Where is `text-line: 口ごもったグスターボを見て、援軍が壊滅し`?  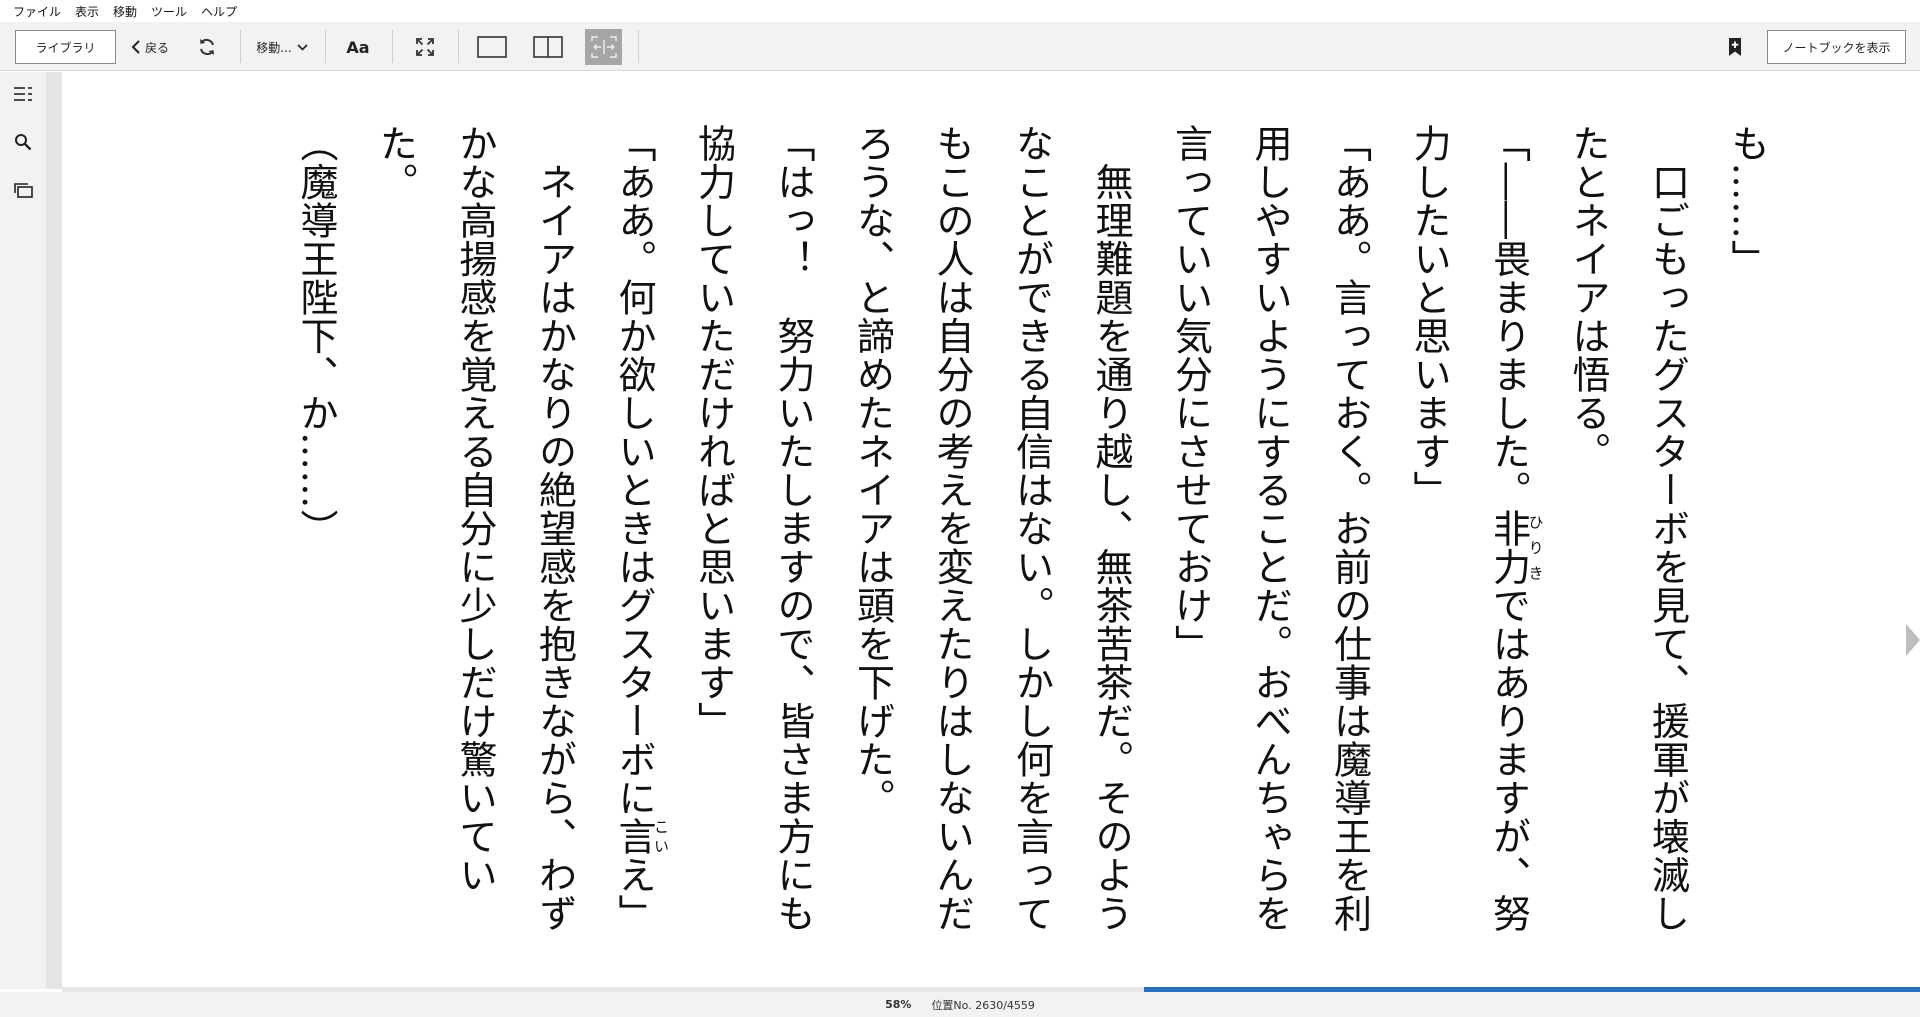
text-line: 口ごもったグスターボを見て、援軍が壊滅し is located at coordinates (1667, 528).